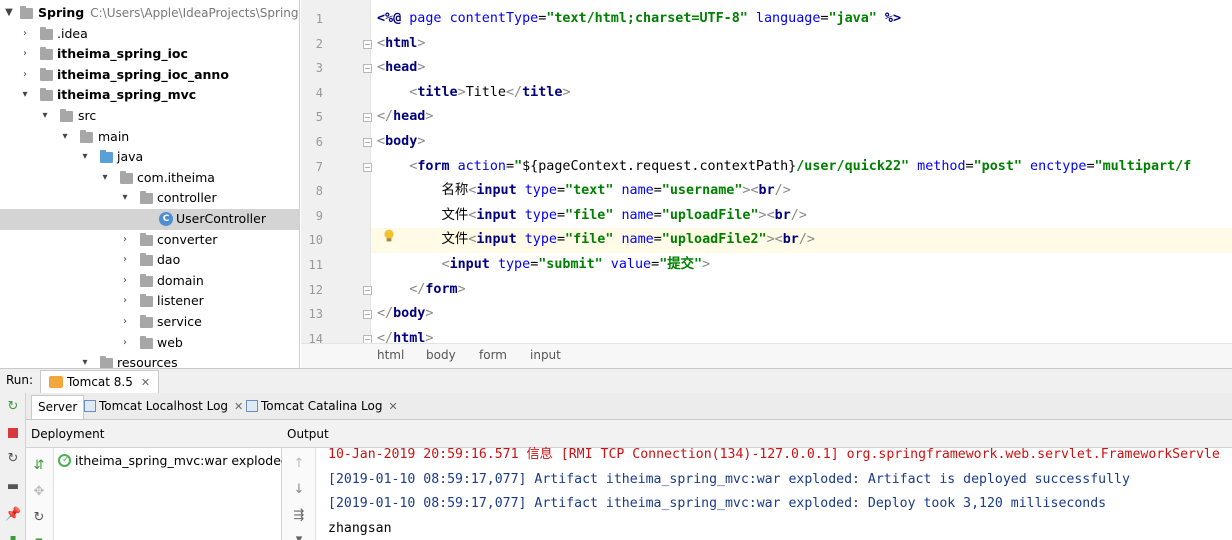  Describe the element at coordinates (299, 490) in the screenshot. I see `arrow-down-icon: ↓` at that location.